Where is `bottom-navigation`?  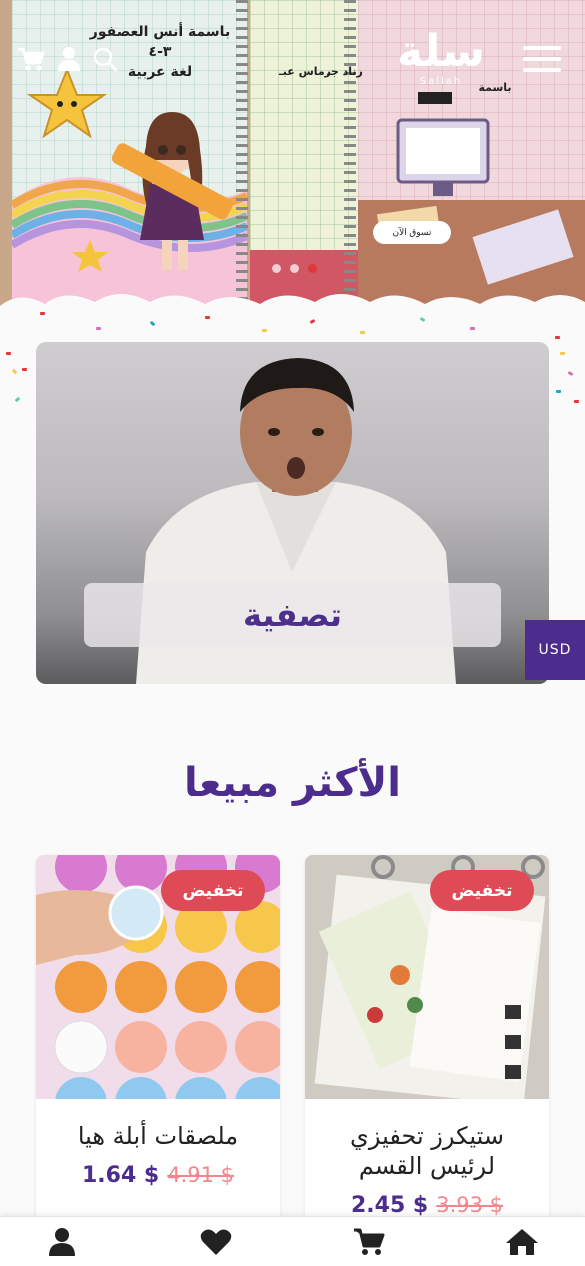
bottom-navigation is located at coordinates (292, 1241).